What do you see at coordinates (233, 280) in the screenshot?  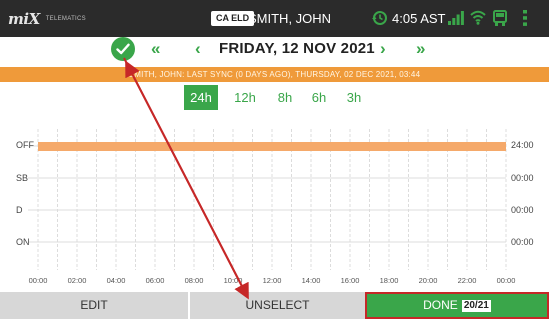 I see `hour-label: 10:00` at bounding box center [233, 280].